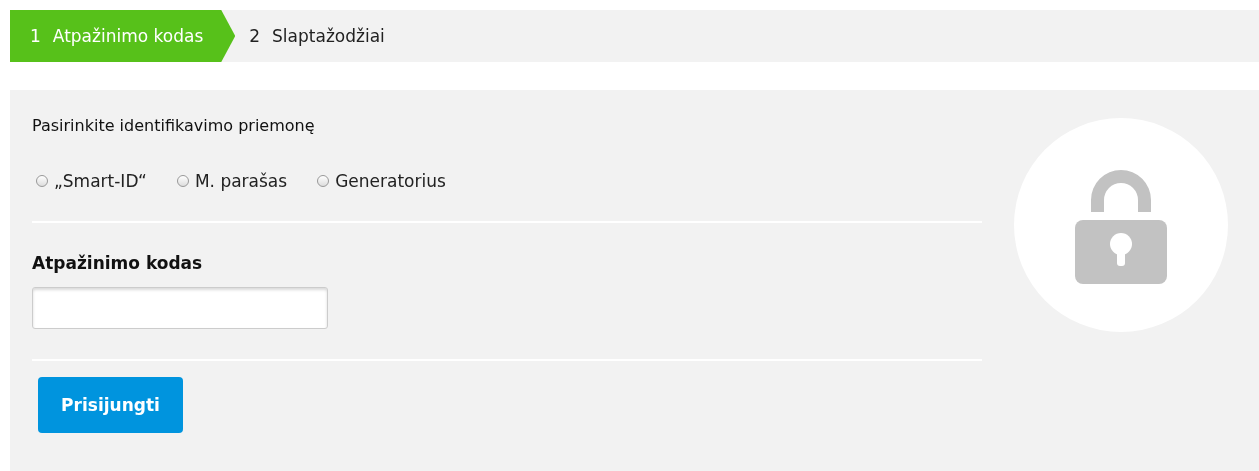 The width and height of the screenshot is (1259, 471). I want to click on radio-option: „Smart-ID“, so click(91, 181).